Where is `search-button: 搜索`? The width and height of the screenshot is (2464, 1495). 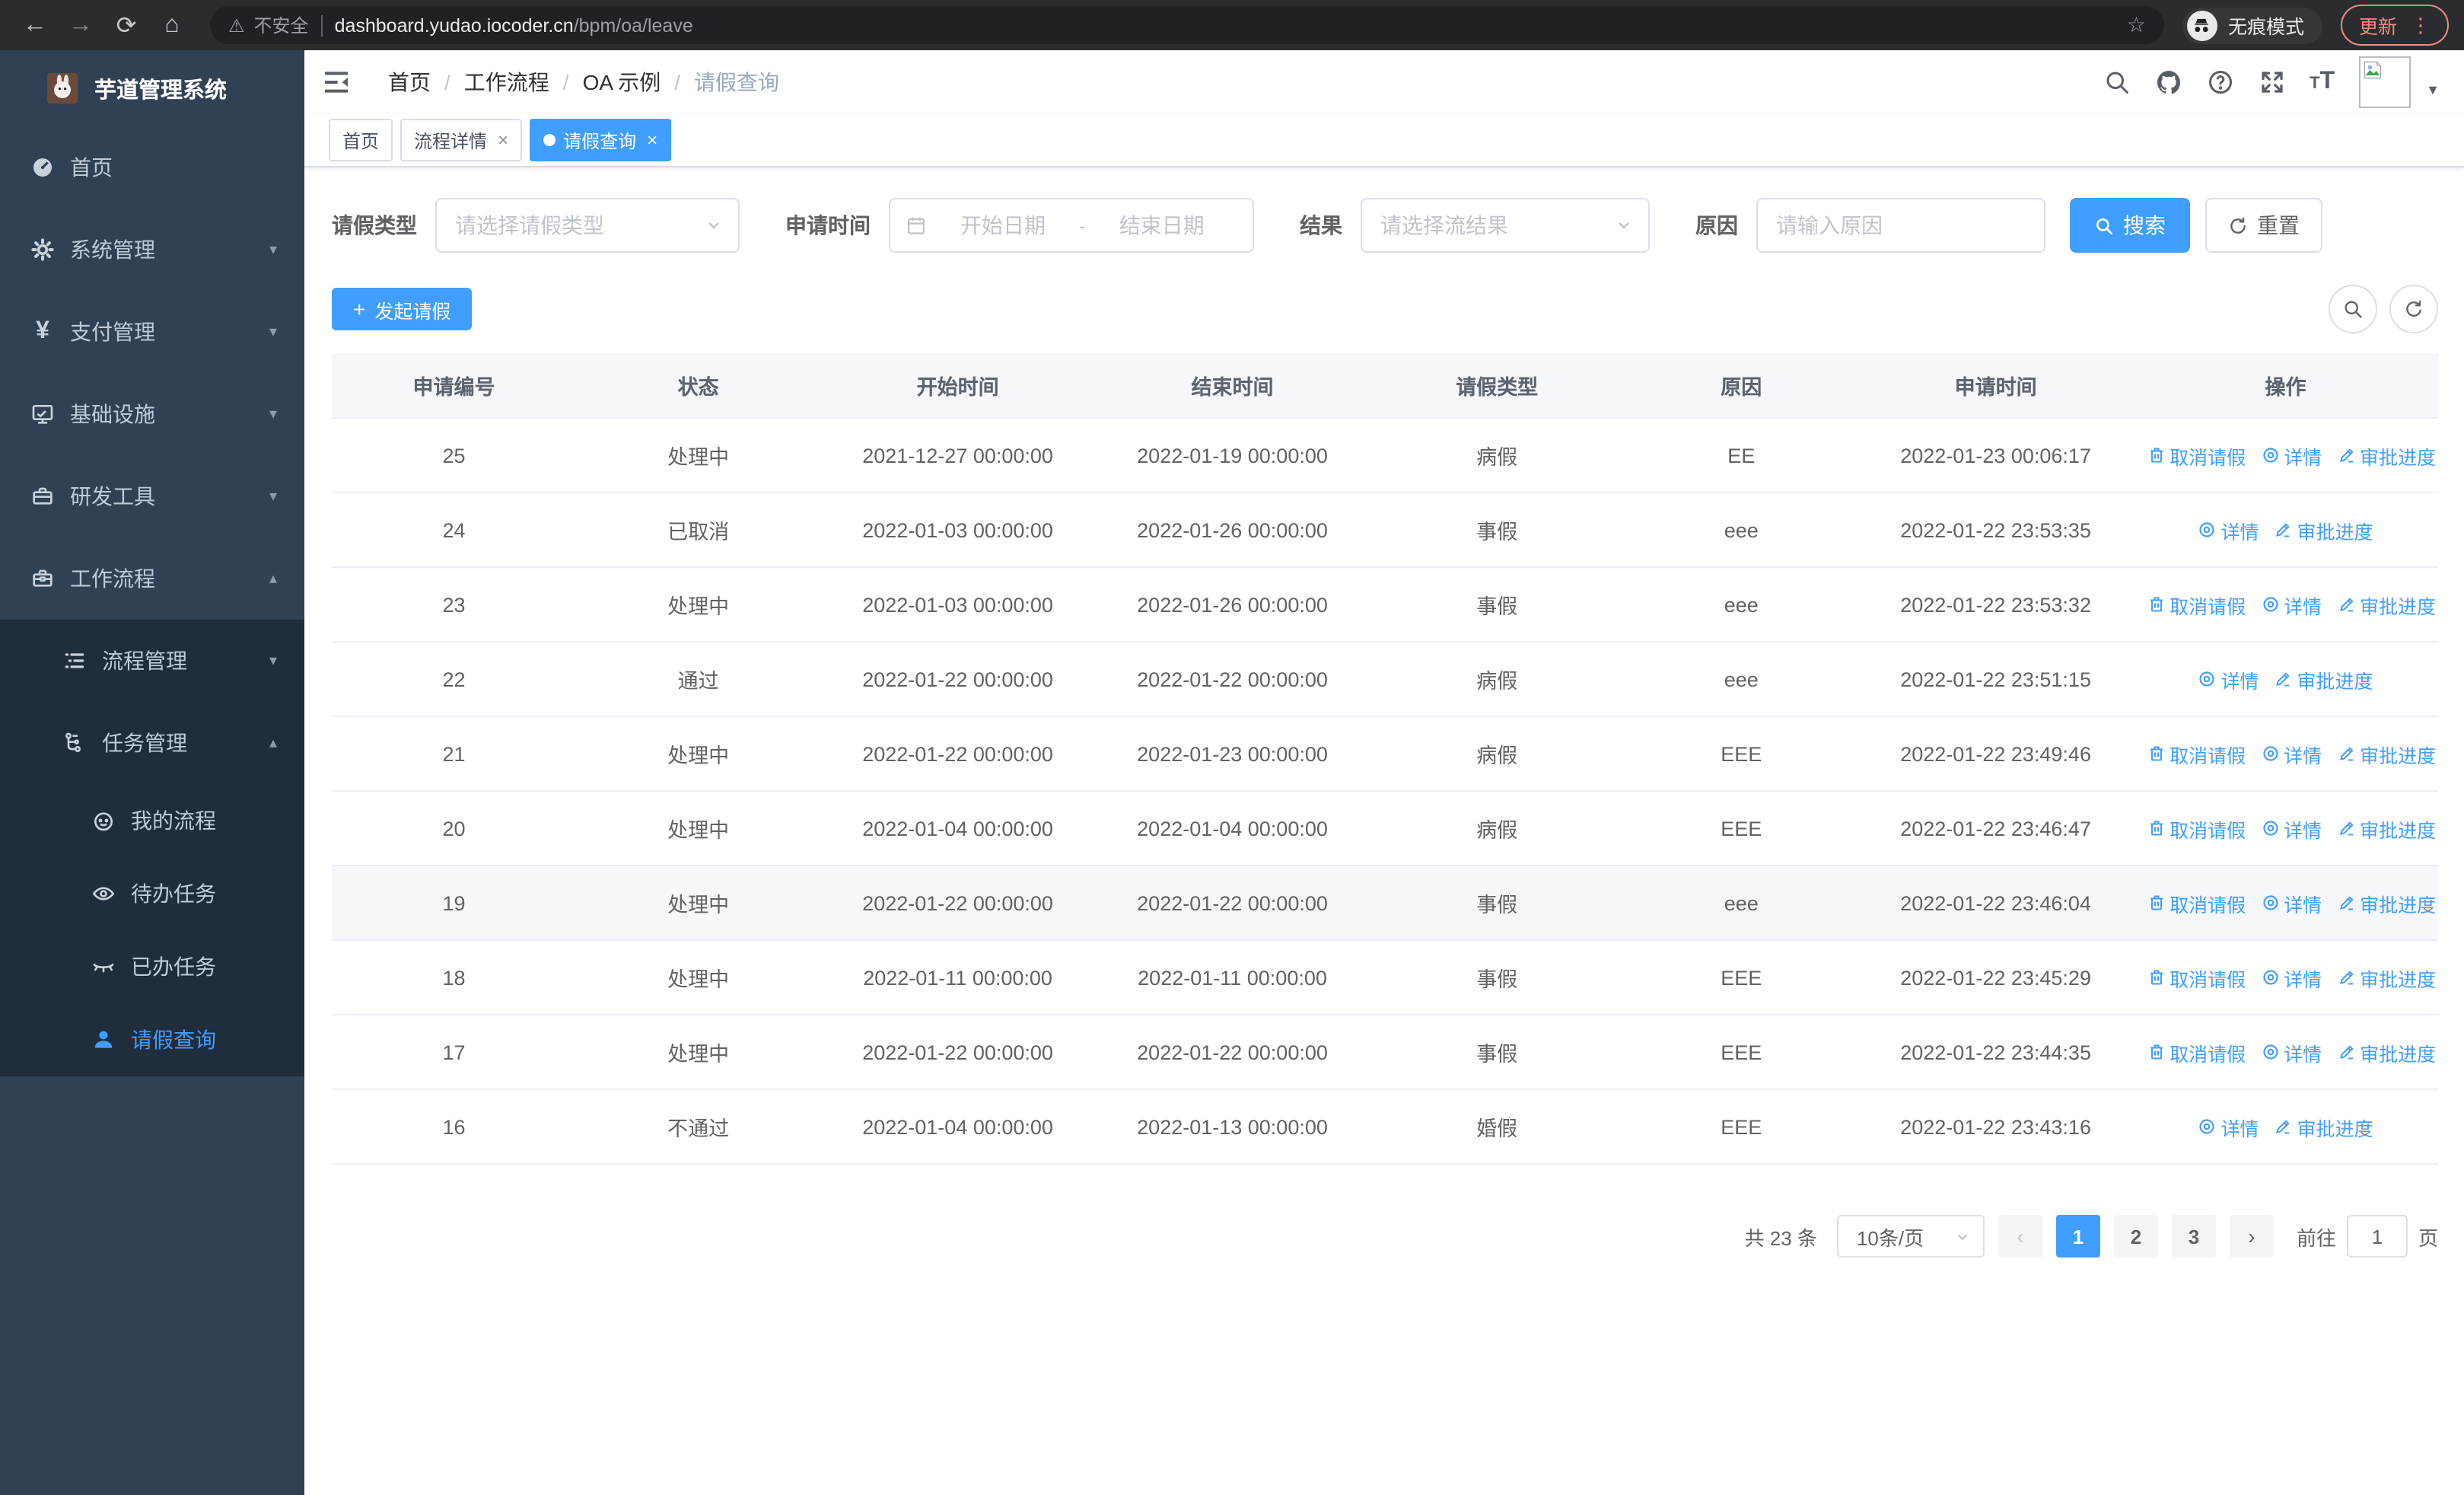 search-button: 搜索 is located at coordinates (2130, 225).